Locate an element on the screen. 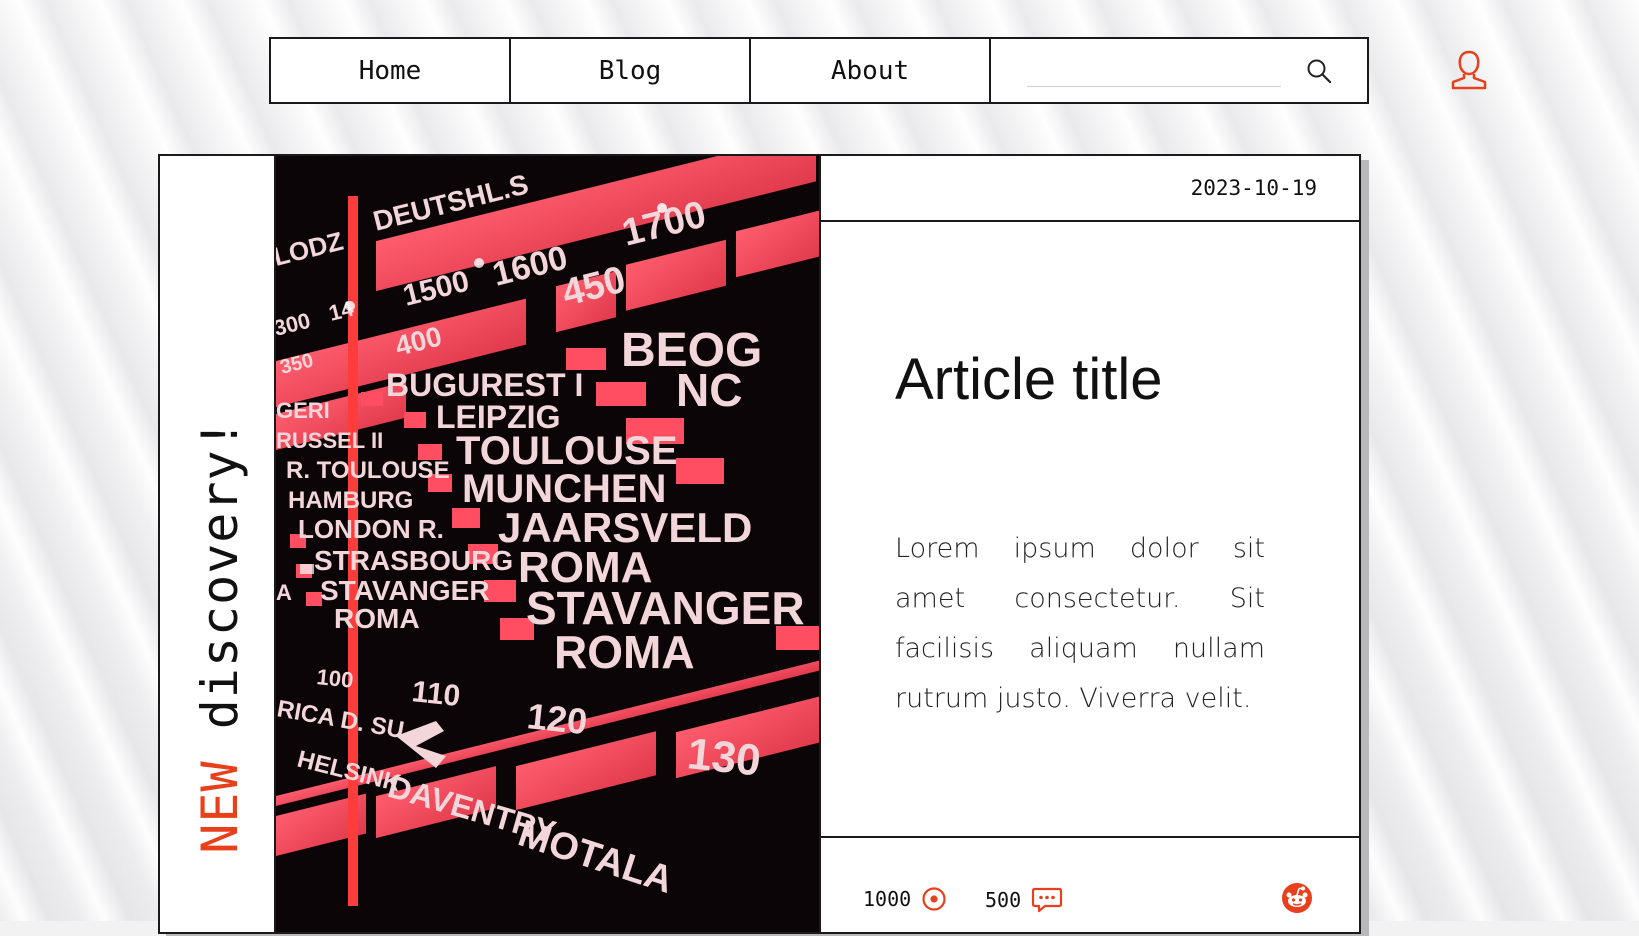 The height and width of the screenshot is (936, 1639). side-label: NEW discovery! is located at coordinates (220, 635).